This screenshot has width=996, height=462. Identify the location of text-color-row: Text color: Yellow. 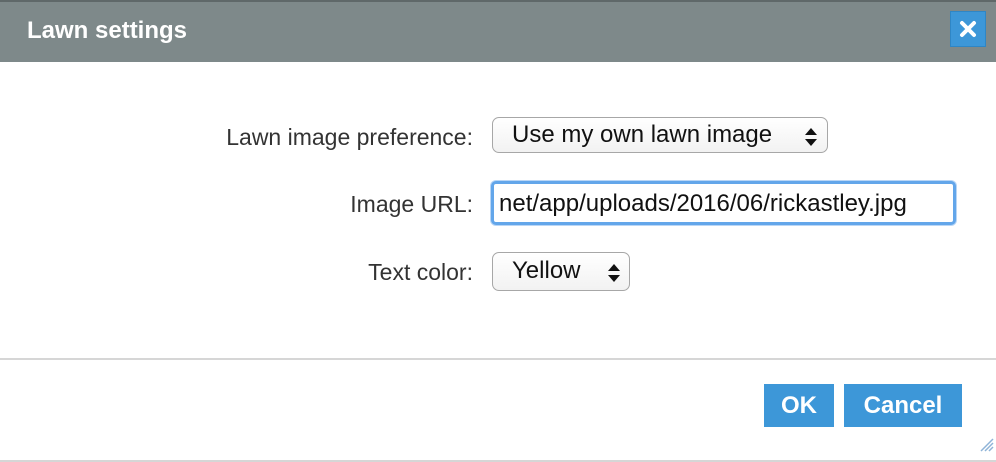
(498, 272).